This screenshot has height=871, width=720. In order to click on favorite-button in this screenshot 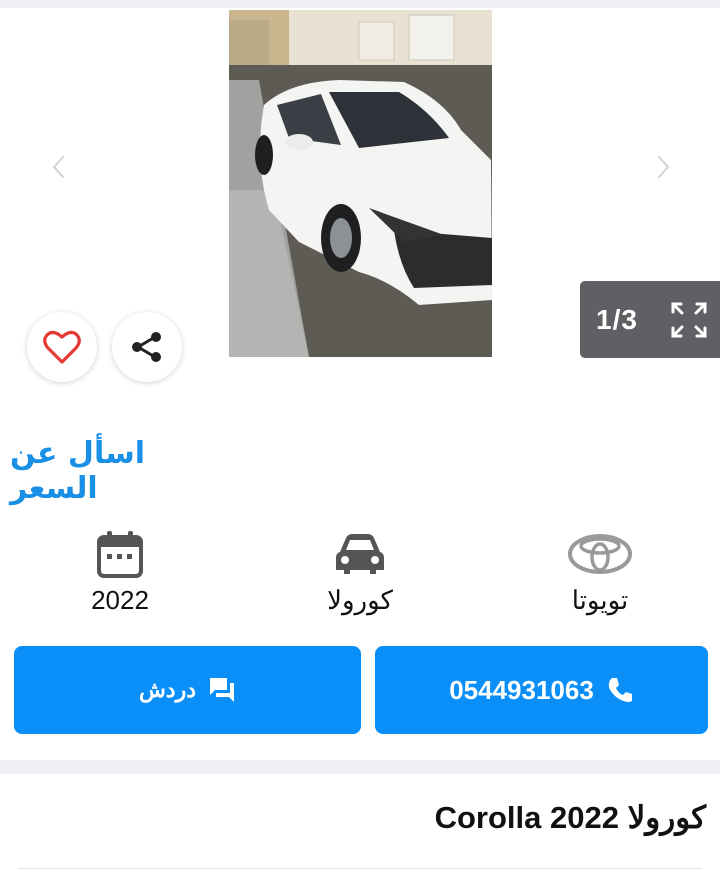, I will do `click(62, 347)`.